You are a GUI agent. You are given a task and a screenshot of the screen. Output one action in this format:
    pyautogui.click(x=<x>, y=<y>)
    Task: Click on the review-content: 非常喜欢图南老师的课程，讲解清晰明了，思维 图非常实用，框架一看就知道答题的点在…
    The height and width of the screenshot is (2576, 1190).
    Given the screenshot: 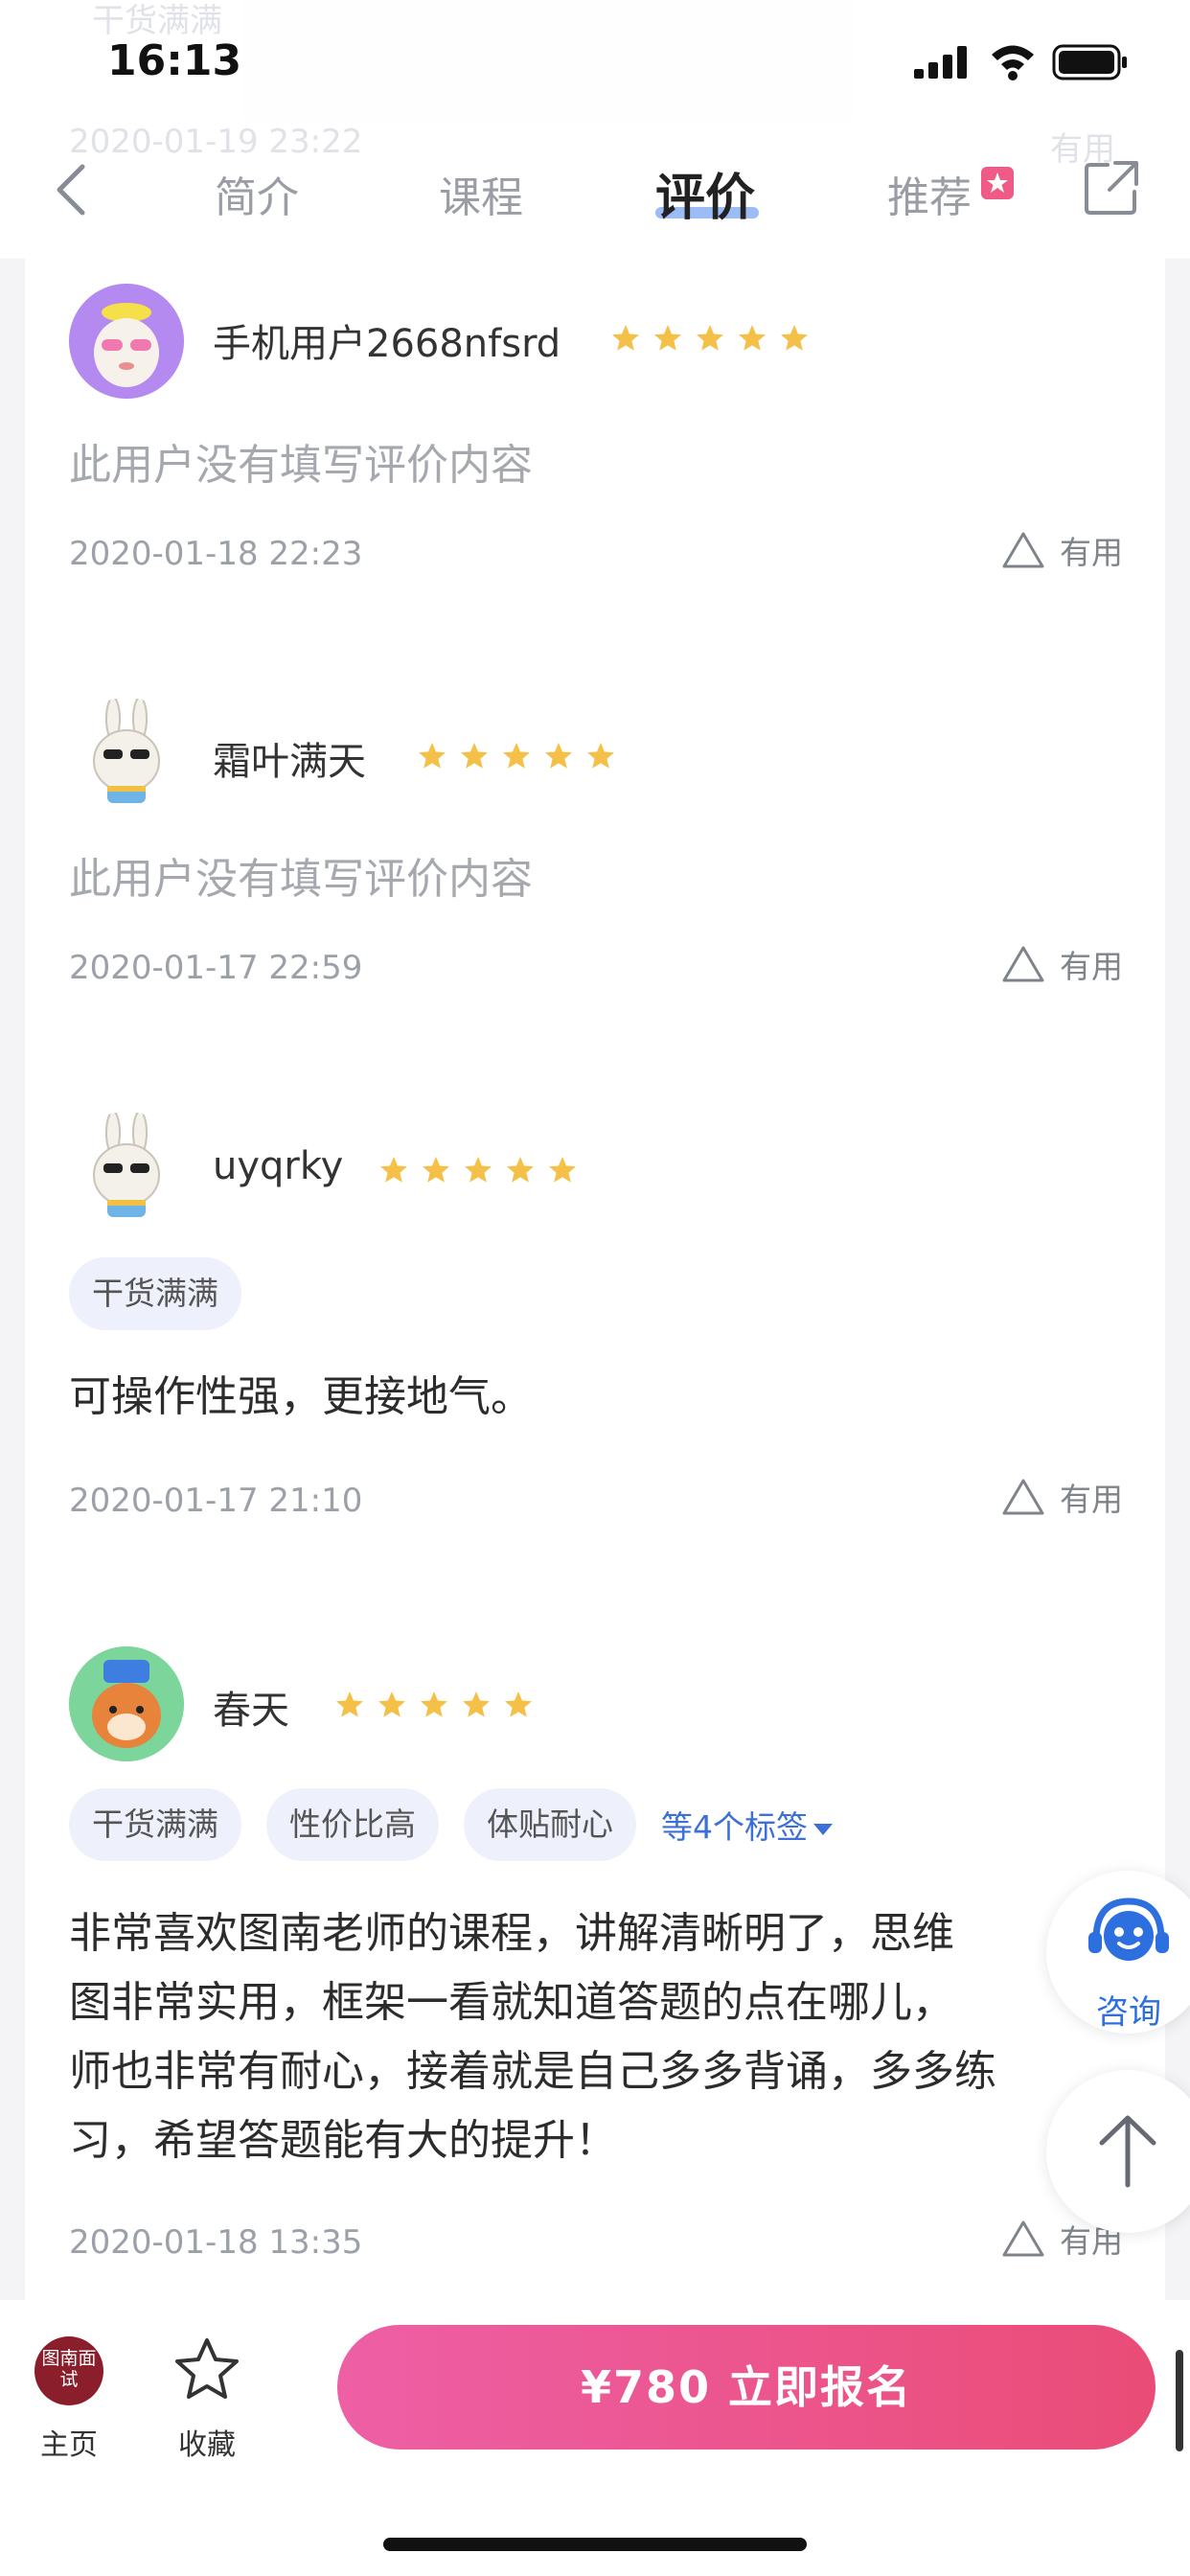 What is the action you would take?
    pyautogui.click(x=596, y=2037)
    